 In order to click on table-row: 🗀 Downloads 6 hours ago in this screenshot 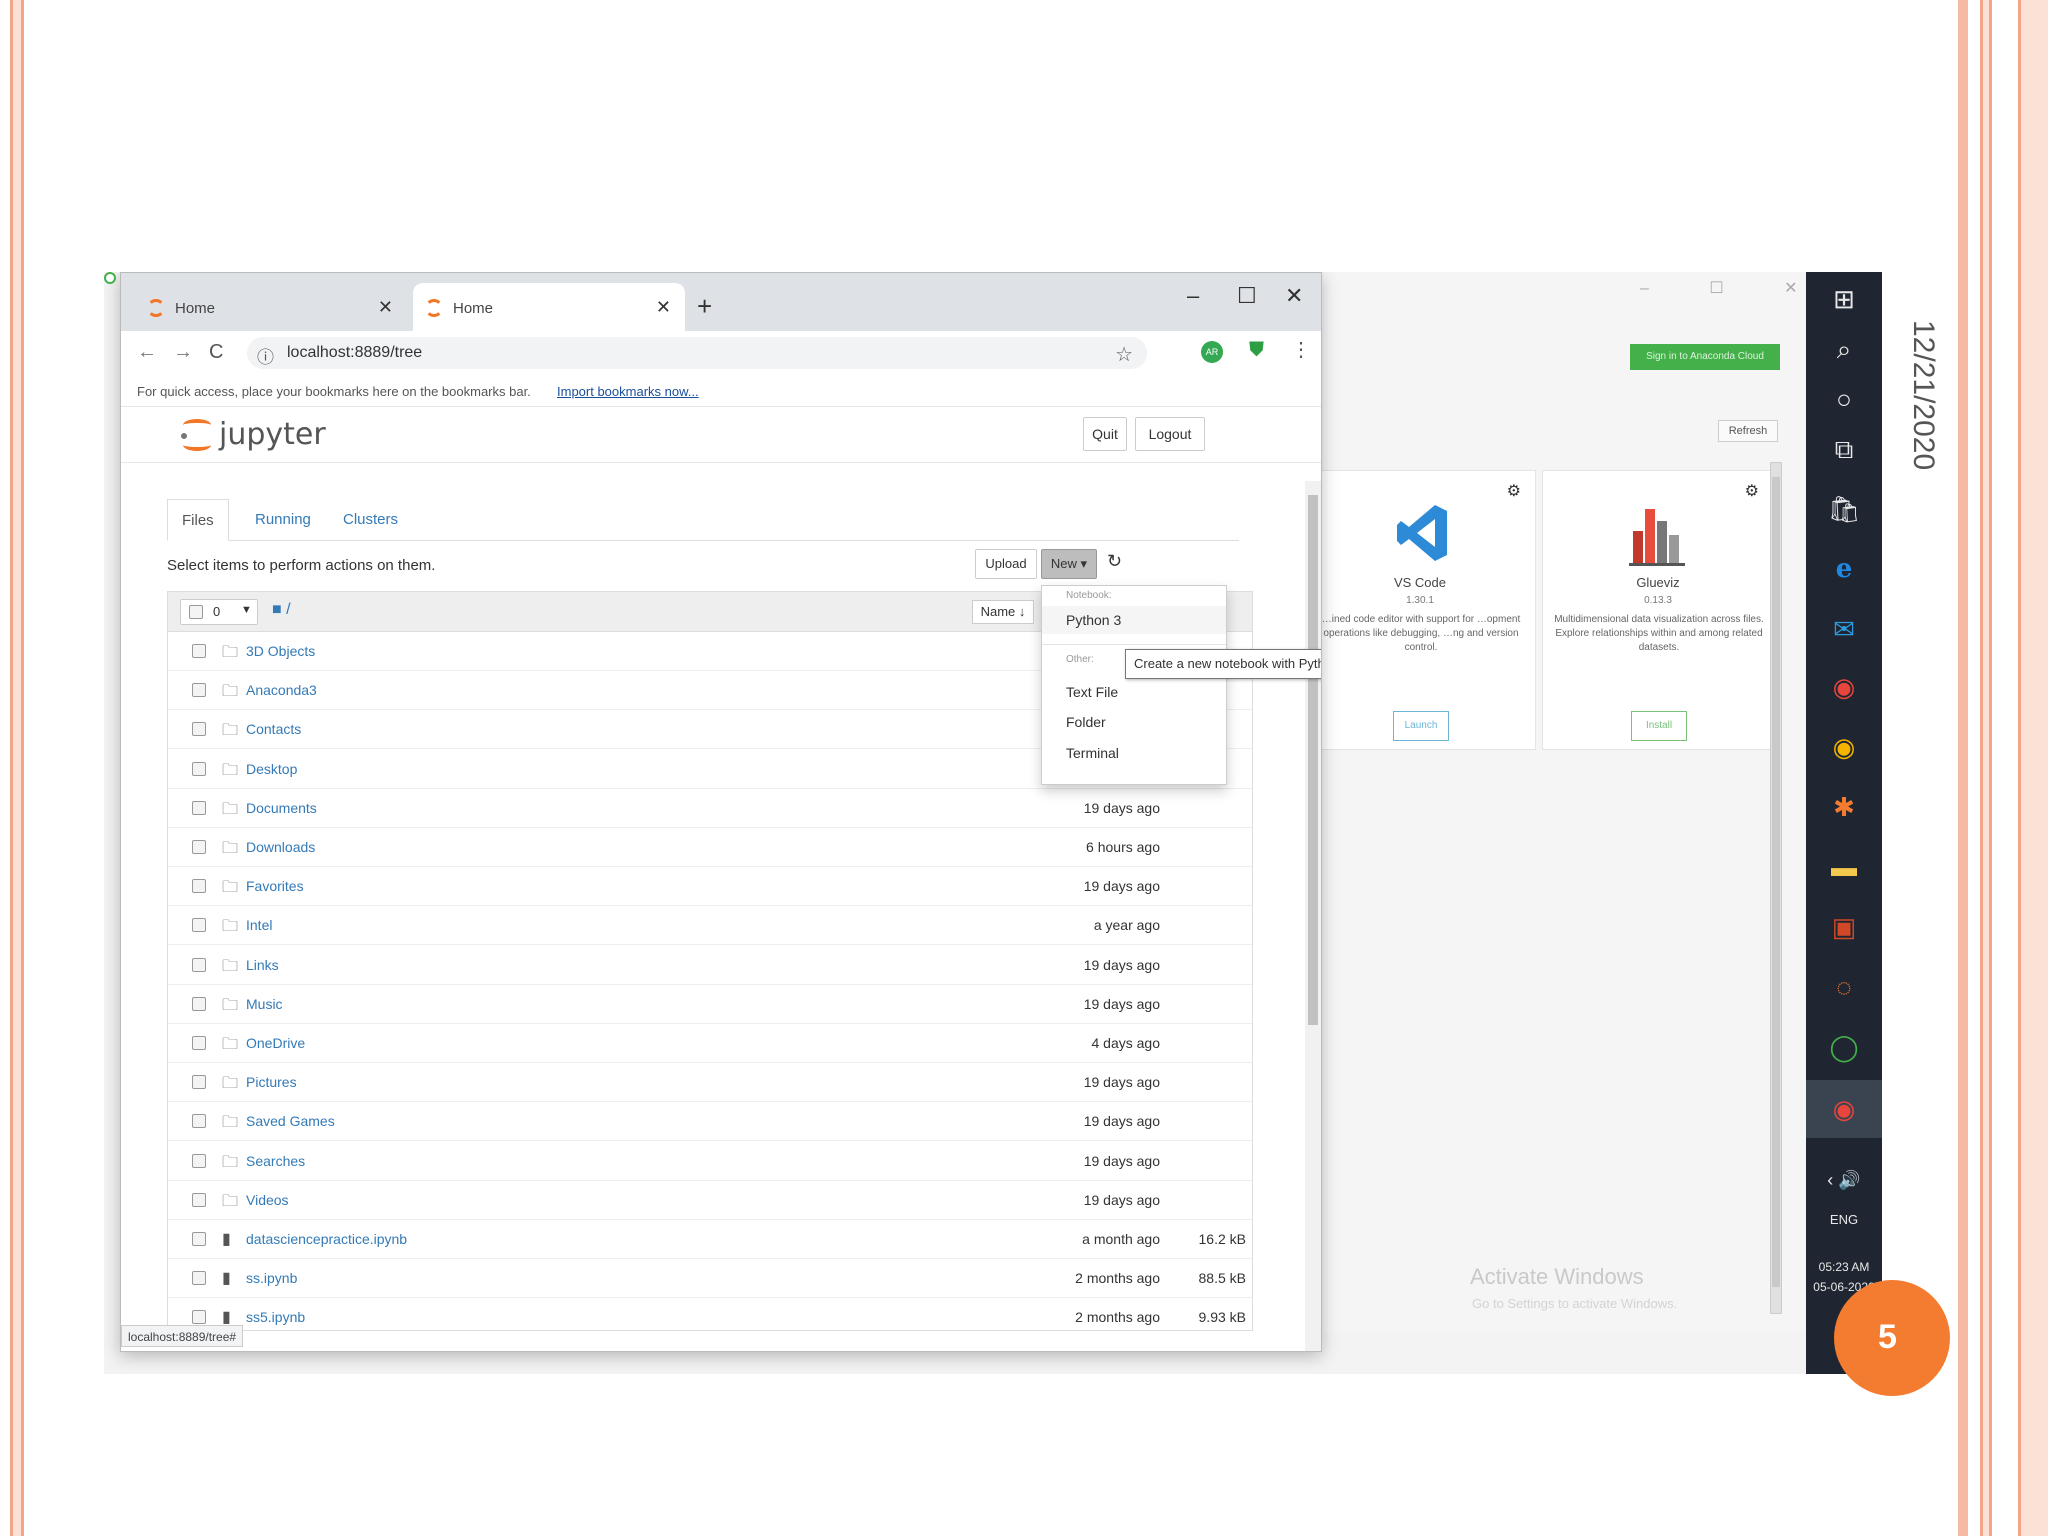, I will do `click(710, 847)`.